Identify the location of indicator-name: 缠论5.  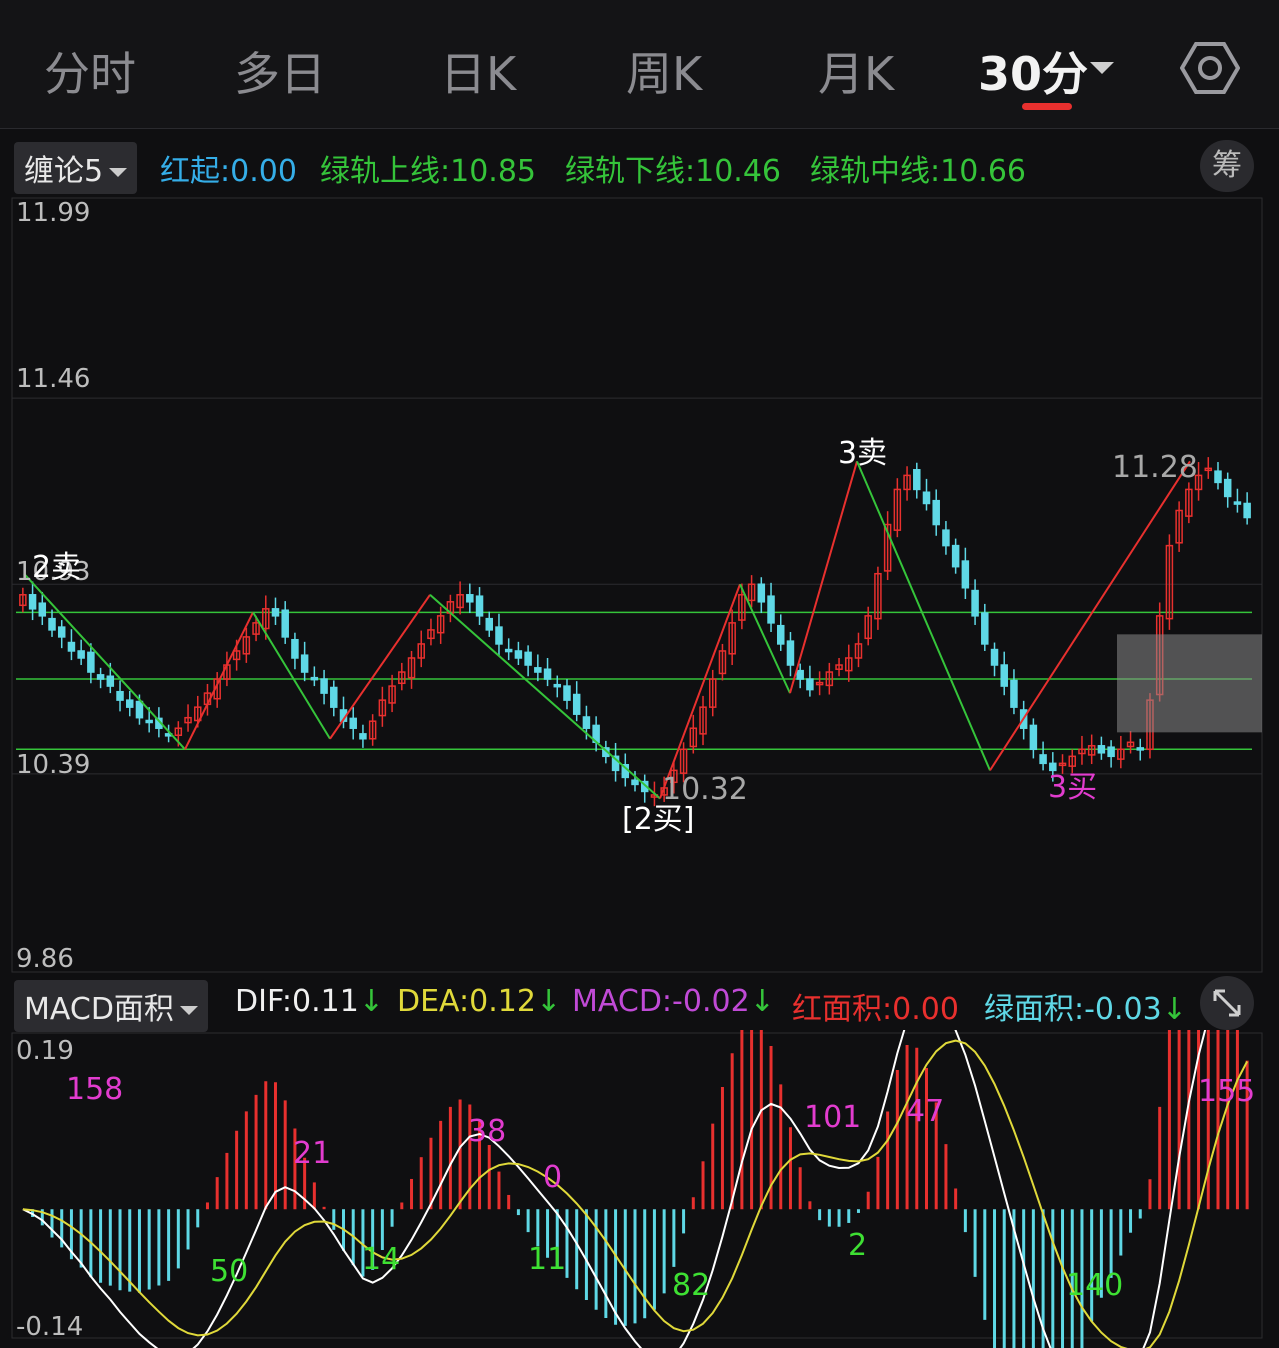
(64, 171).